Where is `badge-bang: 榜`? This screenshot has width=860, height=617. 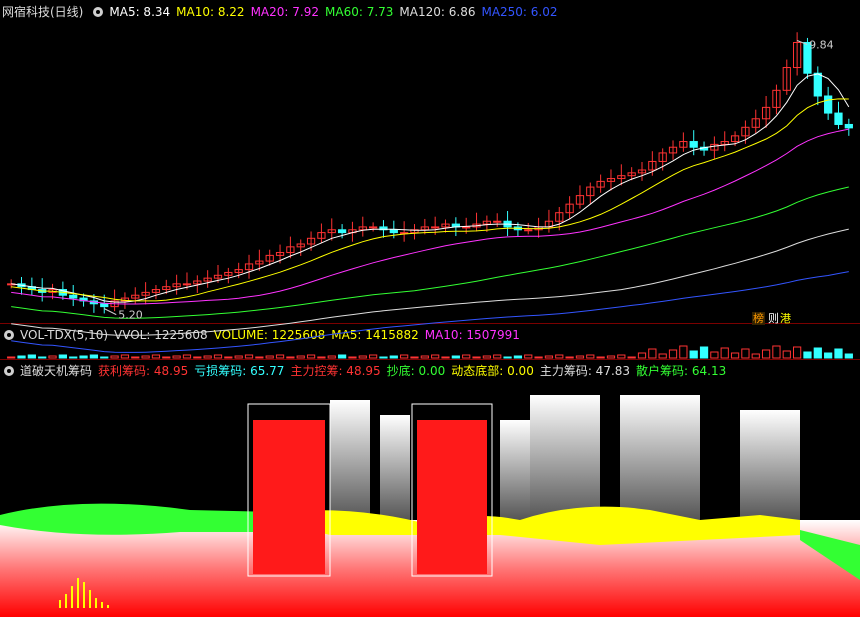 badge-bang: 榜 is located at coordinates (758, 318).